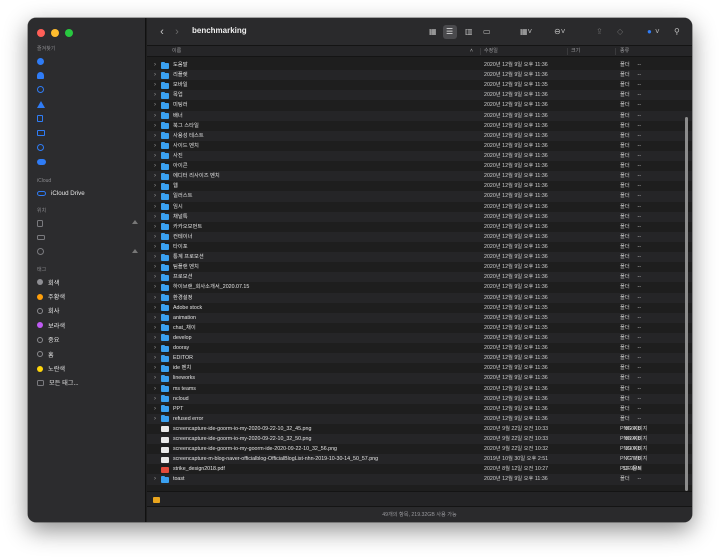 The image size is (720, 560). What do you see at coordinates (419, 418) in the screenshot?
I see `file-row: › refused error 2020년 12월 9일 오후 11:36 -- 폴더` at bounding box center [419, 418].